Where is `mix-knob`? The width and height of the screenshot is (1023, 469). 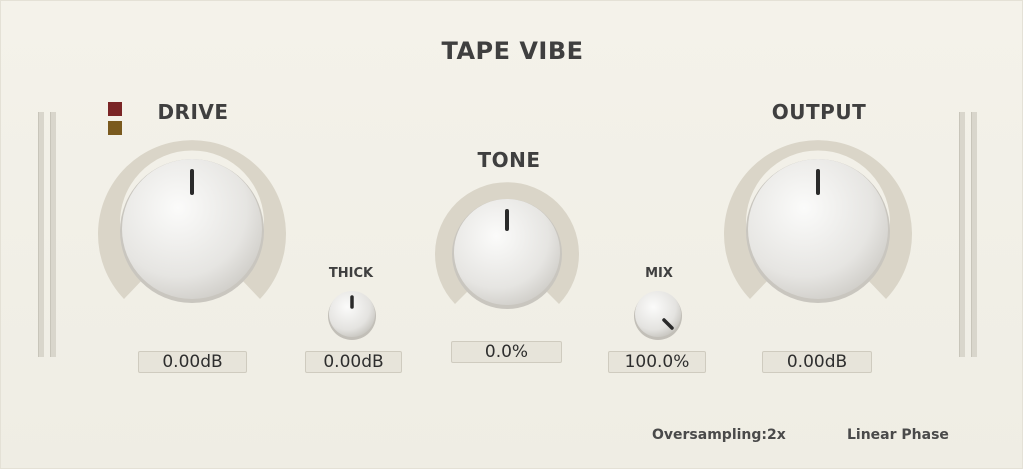
mix-knob is located at coordinates (658, 315).